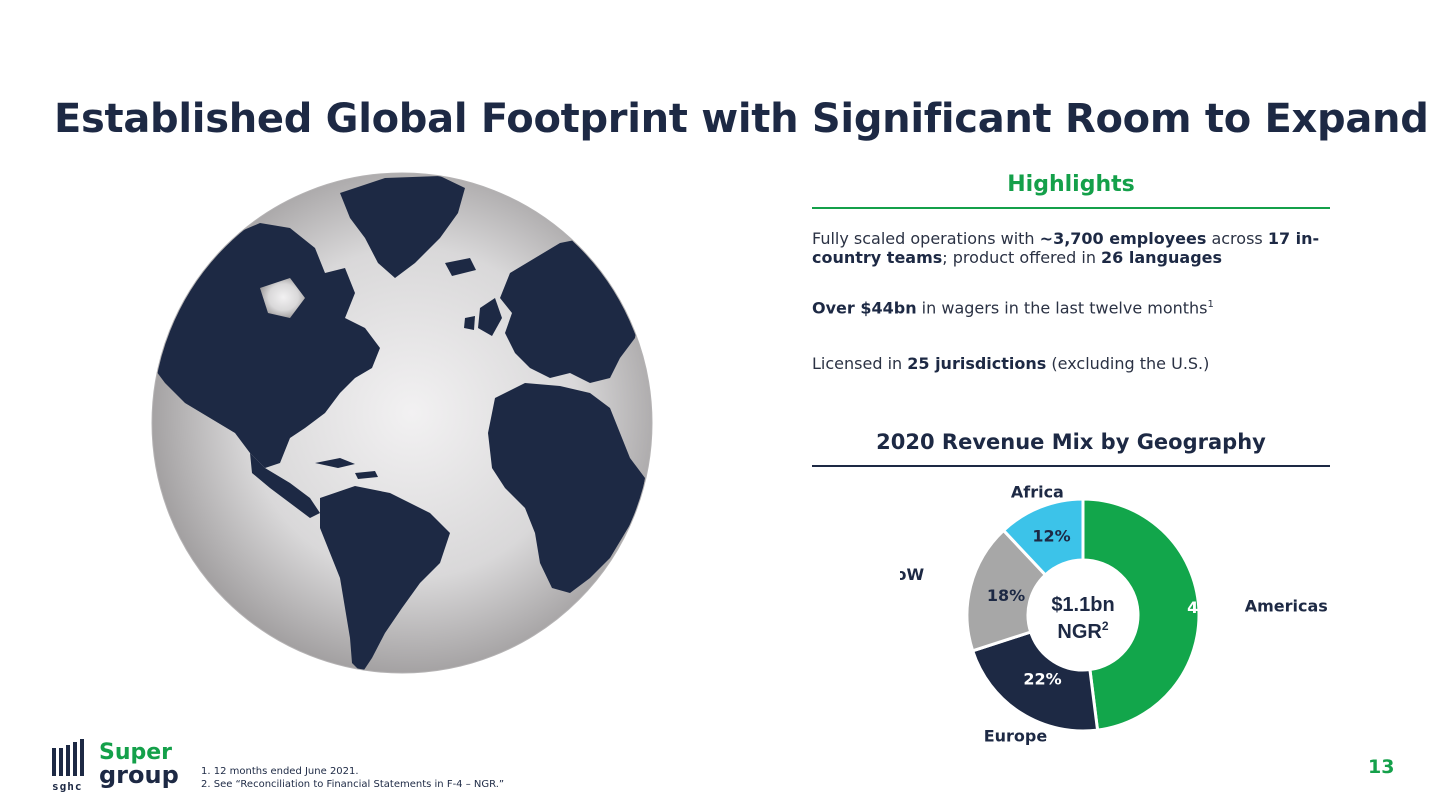 The image size is (1446, 804). Describe the element at coordinates (1071, 442) in the screenshot. I see `revenue-mix-heading: 2020 Revenue Mix by Geography` at that location.